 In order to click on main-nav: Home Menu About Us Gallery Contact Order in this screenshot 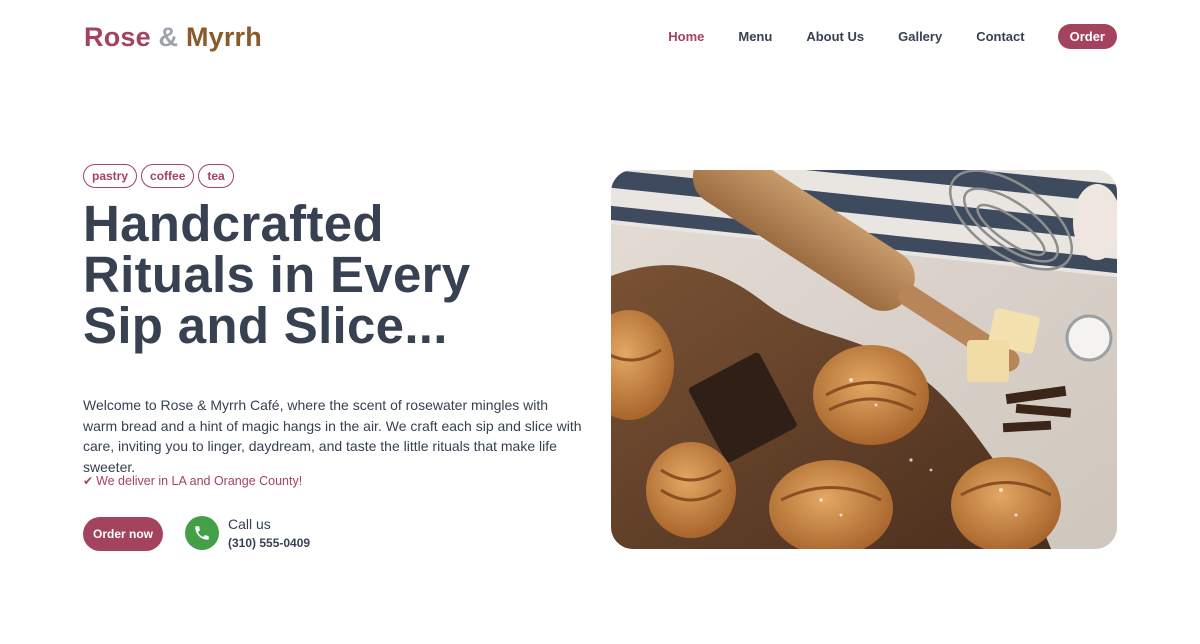, I will do `click(875, 36)`.